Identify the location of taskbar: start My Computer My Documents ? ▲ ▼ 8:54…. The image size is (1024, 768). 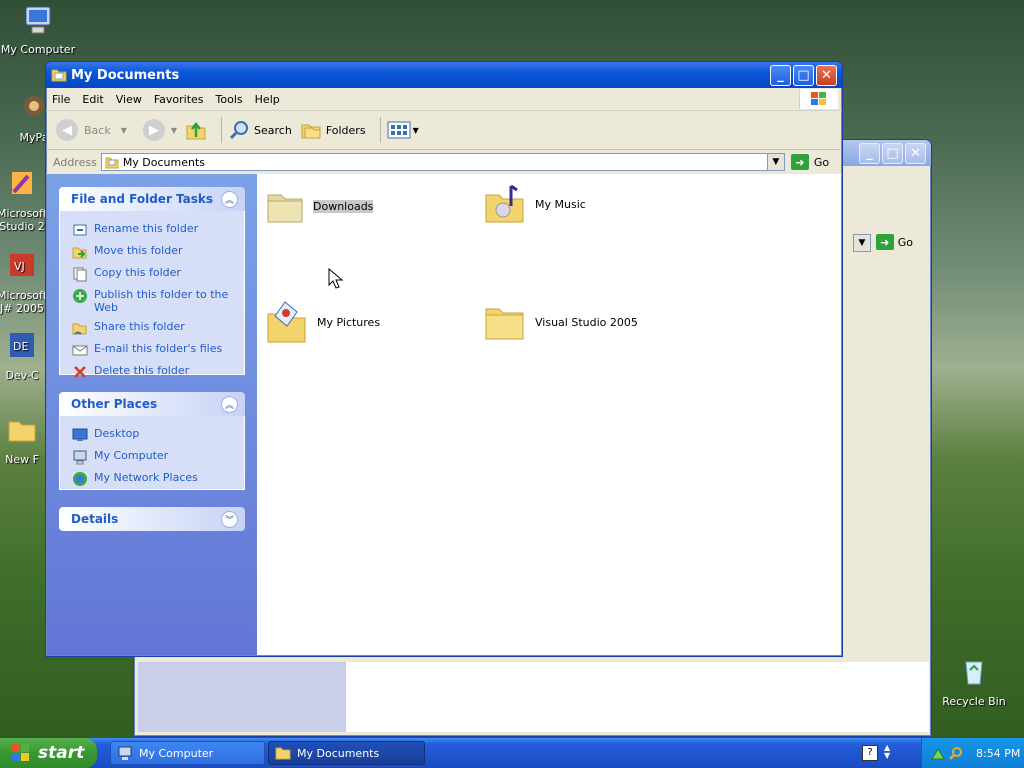
(512, 753).